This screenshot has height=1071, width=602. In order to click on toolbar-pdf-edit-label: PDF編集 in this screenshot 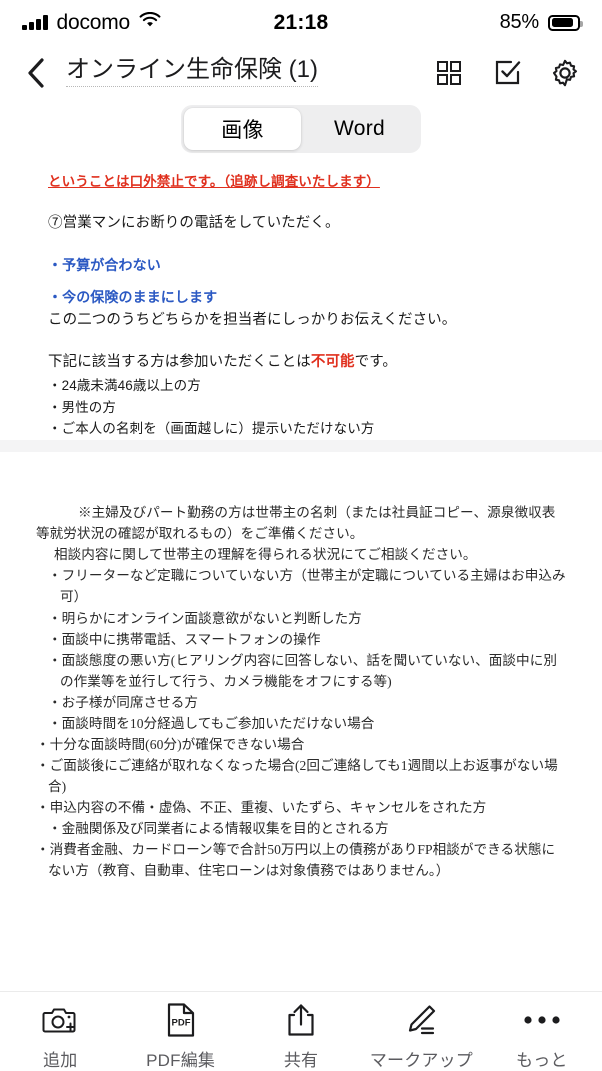, I will do `click(181, 1060)`.